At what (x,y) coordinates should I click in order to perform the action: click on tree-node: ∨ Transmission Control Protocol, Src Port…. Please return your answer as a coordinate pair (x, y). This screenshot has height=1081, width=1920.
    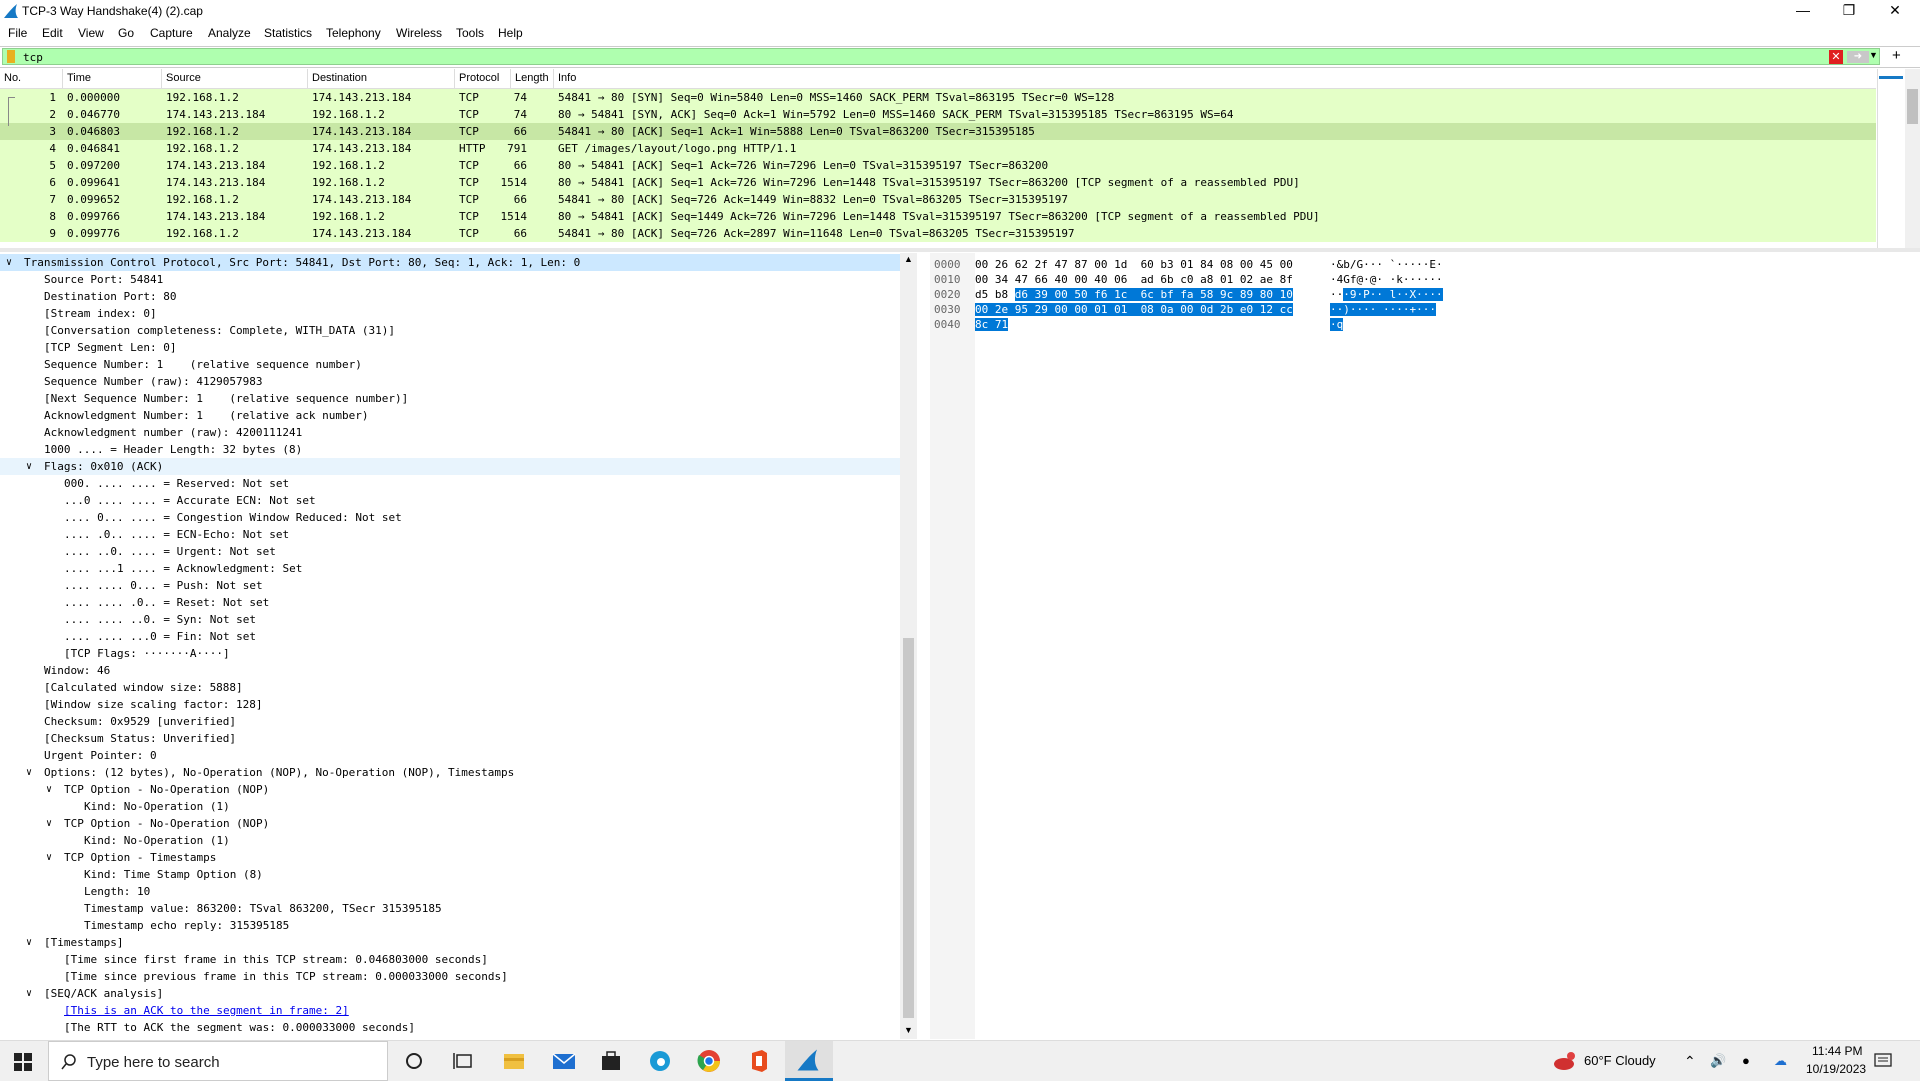
    Looking at the image, I should click on (450, 262).